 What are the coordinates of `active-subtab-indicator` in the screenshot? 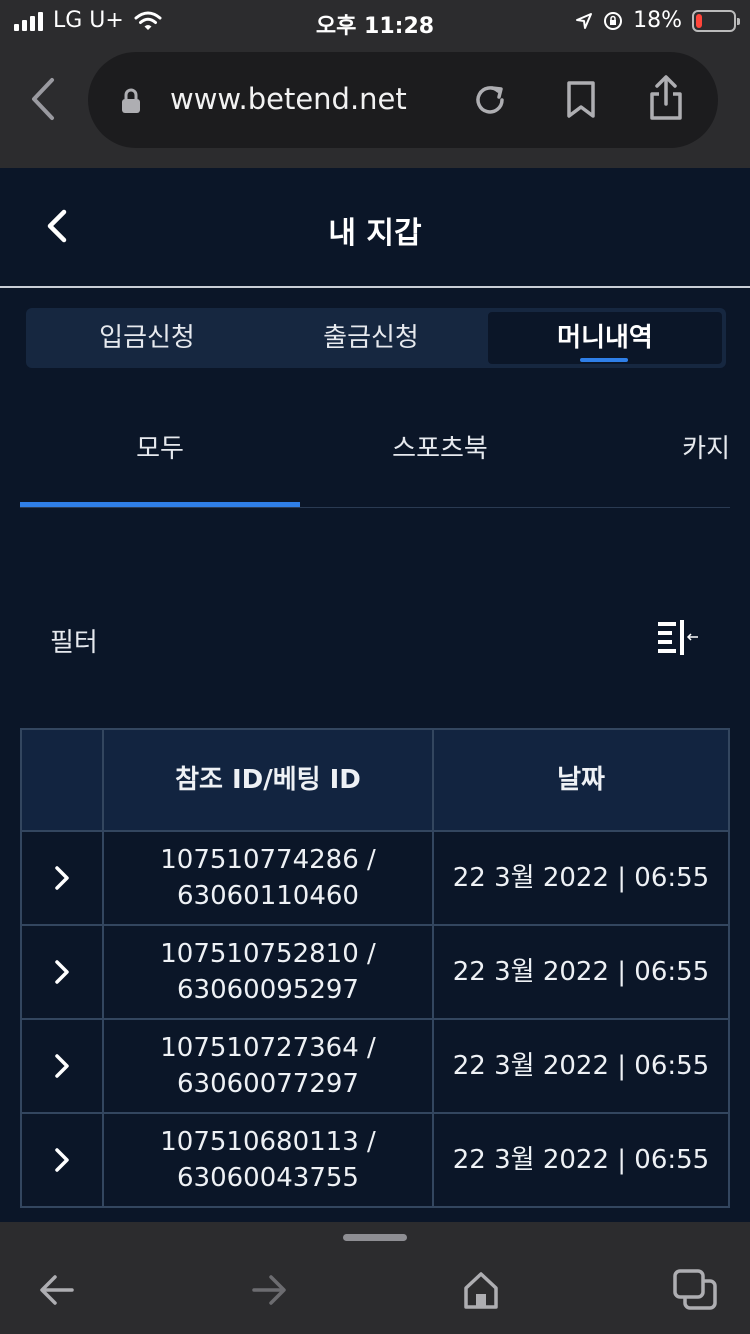 It's located at (160, 504).